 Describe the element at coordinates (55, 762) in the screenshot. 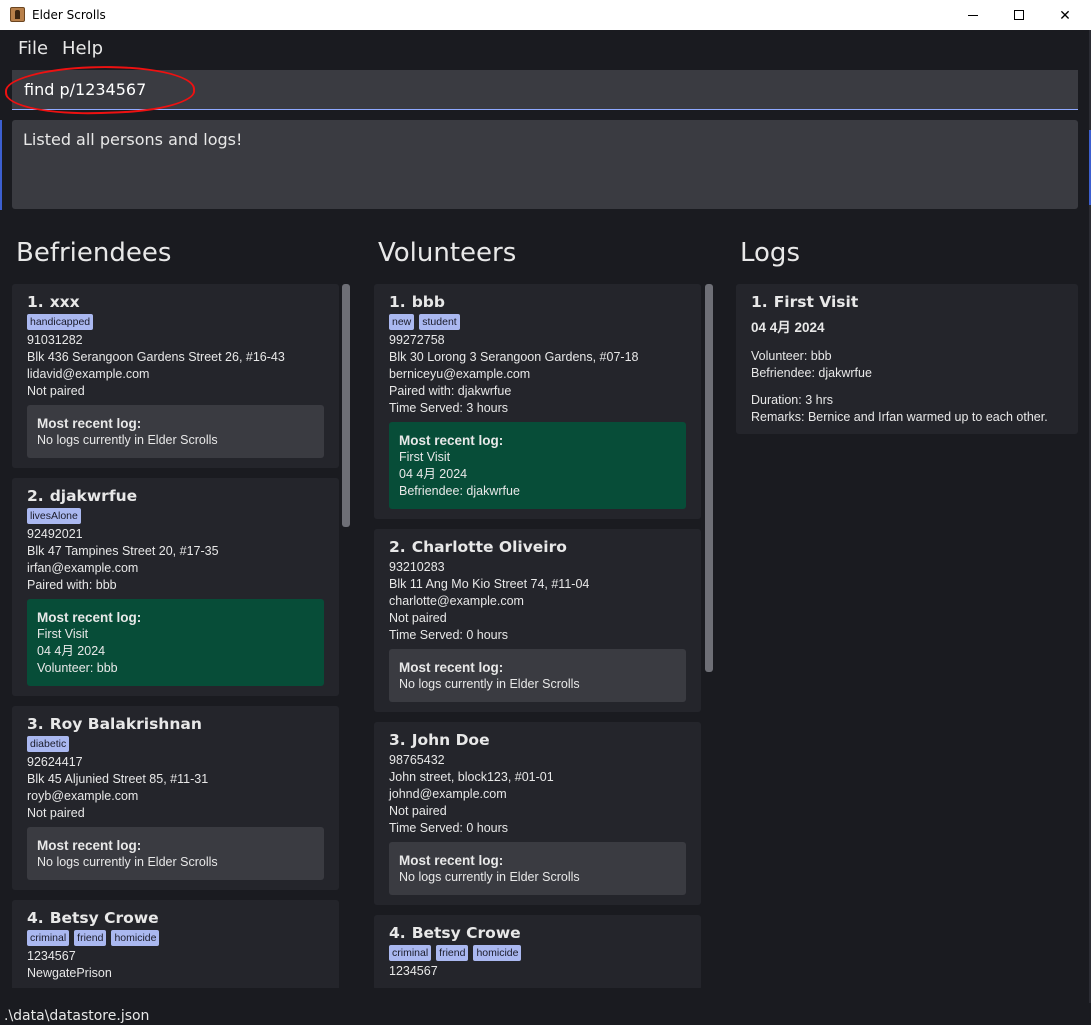

I see `person-phone: 92624417` at that location.